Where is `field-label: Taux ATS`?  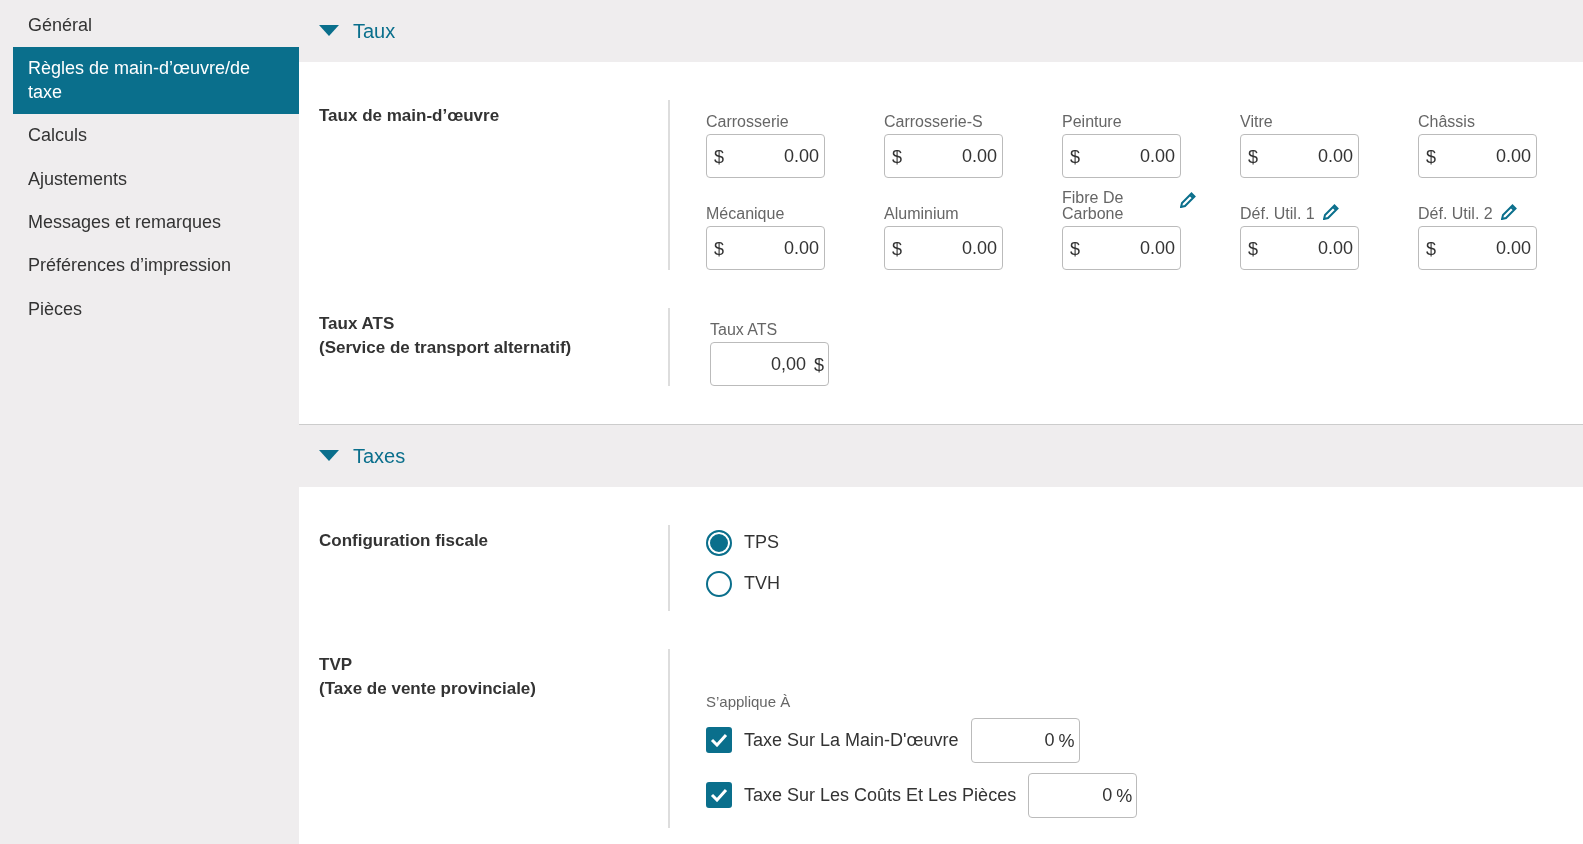
field-label: Taux ATS is located at coordinates (357, 324).